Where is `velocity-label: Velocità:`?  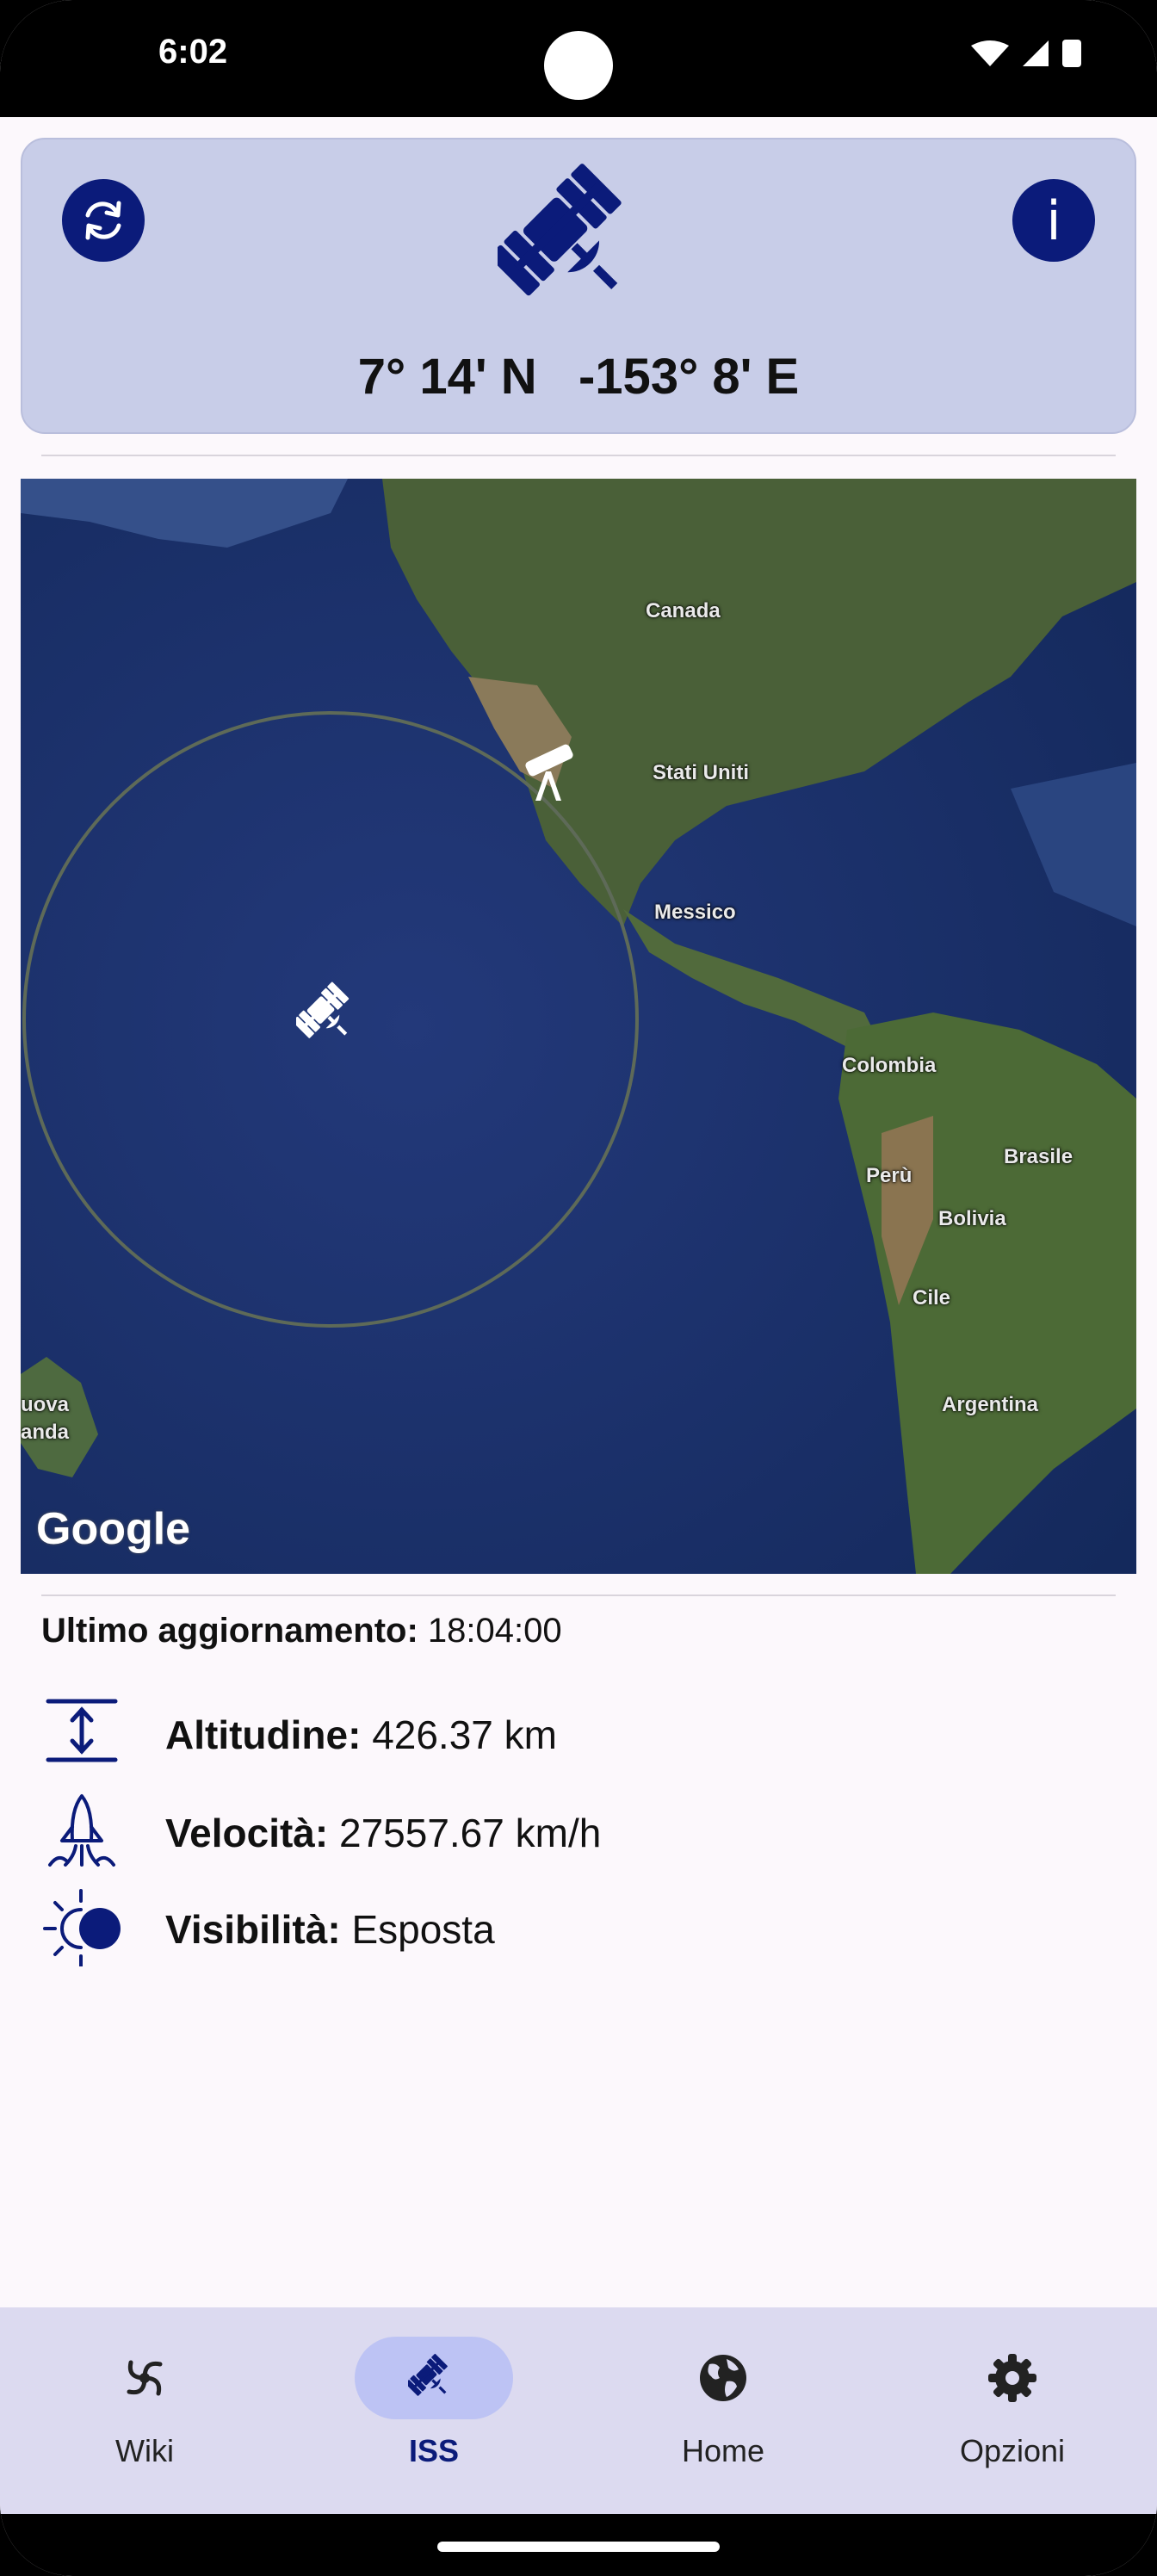 velocity-label: Velocità: is located at coordinates (247, 1833).